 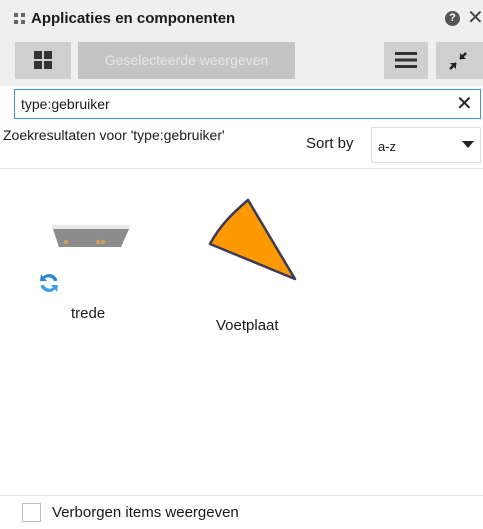 I want to click on search-input, so click(x=231, y=104).